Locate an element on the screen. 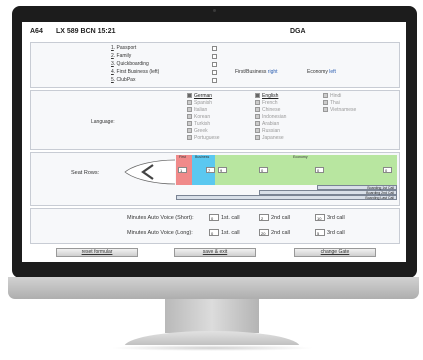 The image size is (423, 360). business-row-input: 7 is located at coordinates (210, 170).